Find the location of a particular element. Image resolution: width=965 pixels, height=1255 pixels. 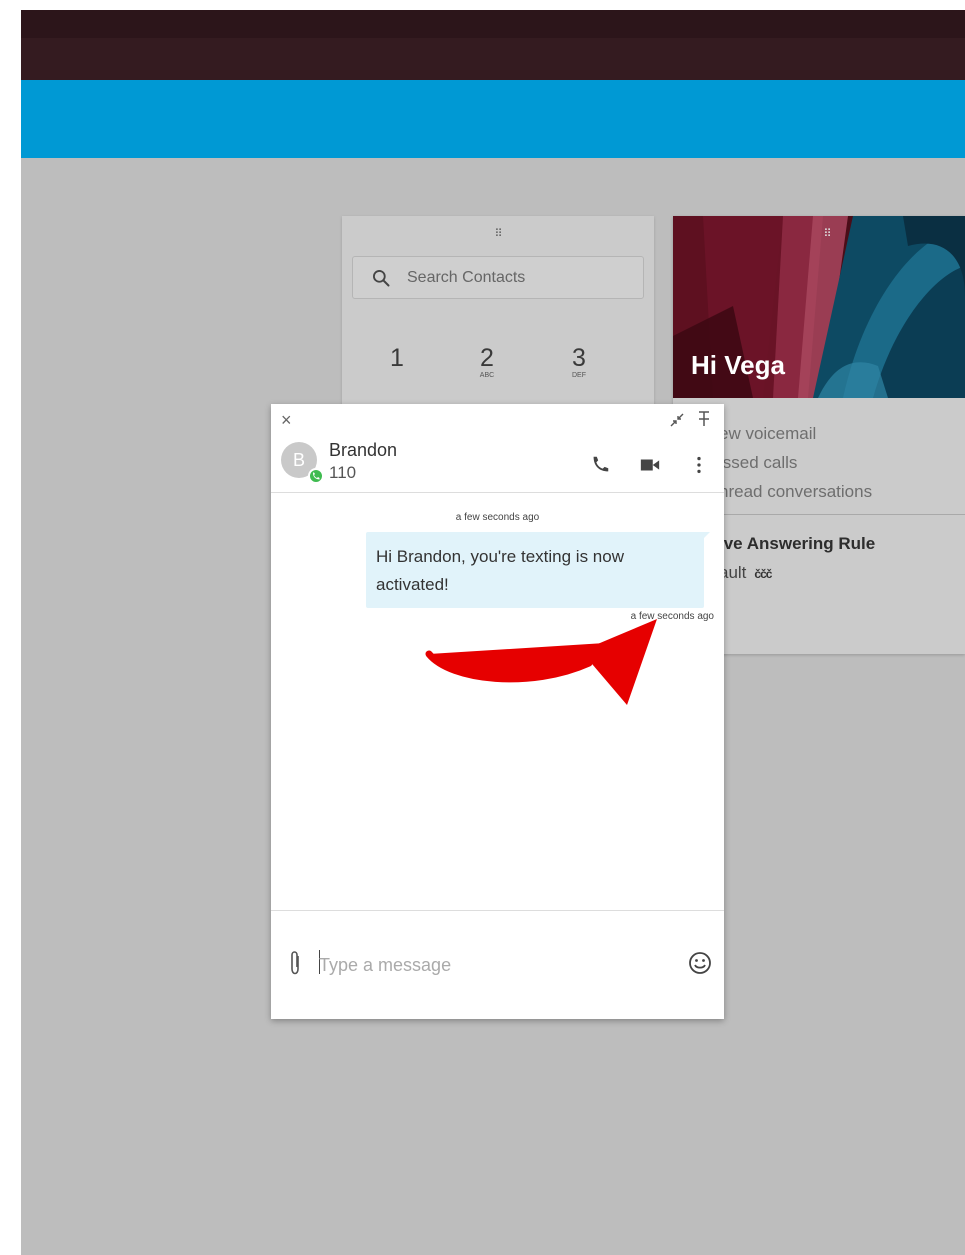

contact-name: Brandon is located at coordinates (363, 450).